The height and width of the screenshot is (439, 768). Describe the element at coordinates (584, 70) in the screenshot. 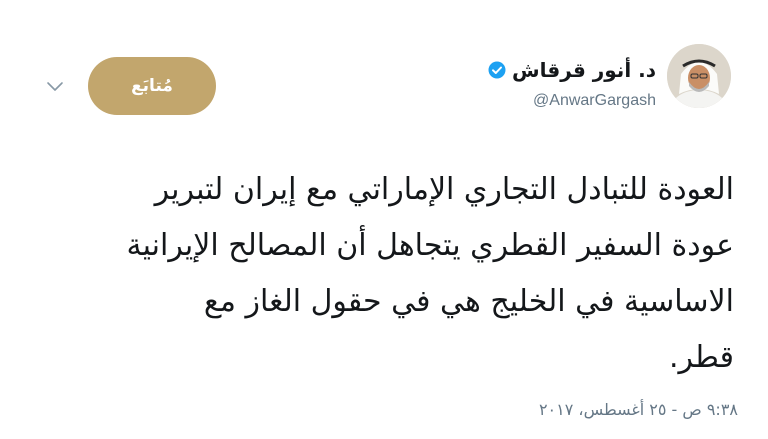

I see `author-display-name: د. أنور قرقاش` at that location.